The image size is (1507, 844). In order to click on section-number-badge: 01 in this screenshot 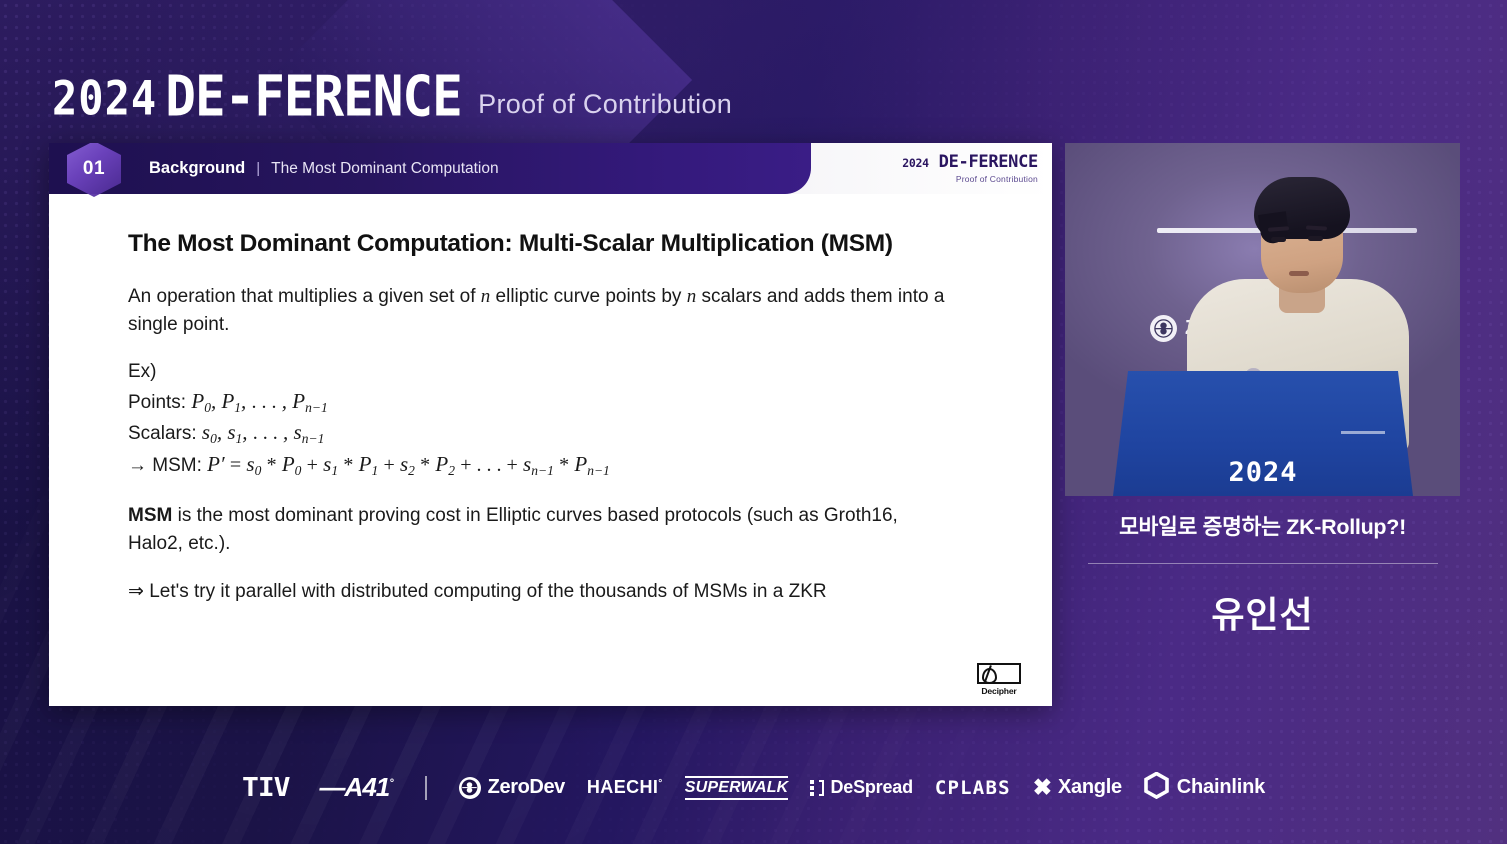, I will do `click(94, 170)`.